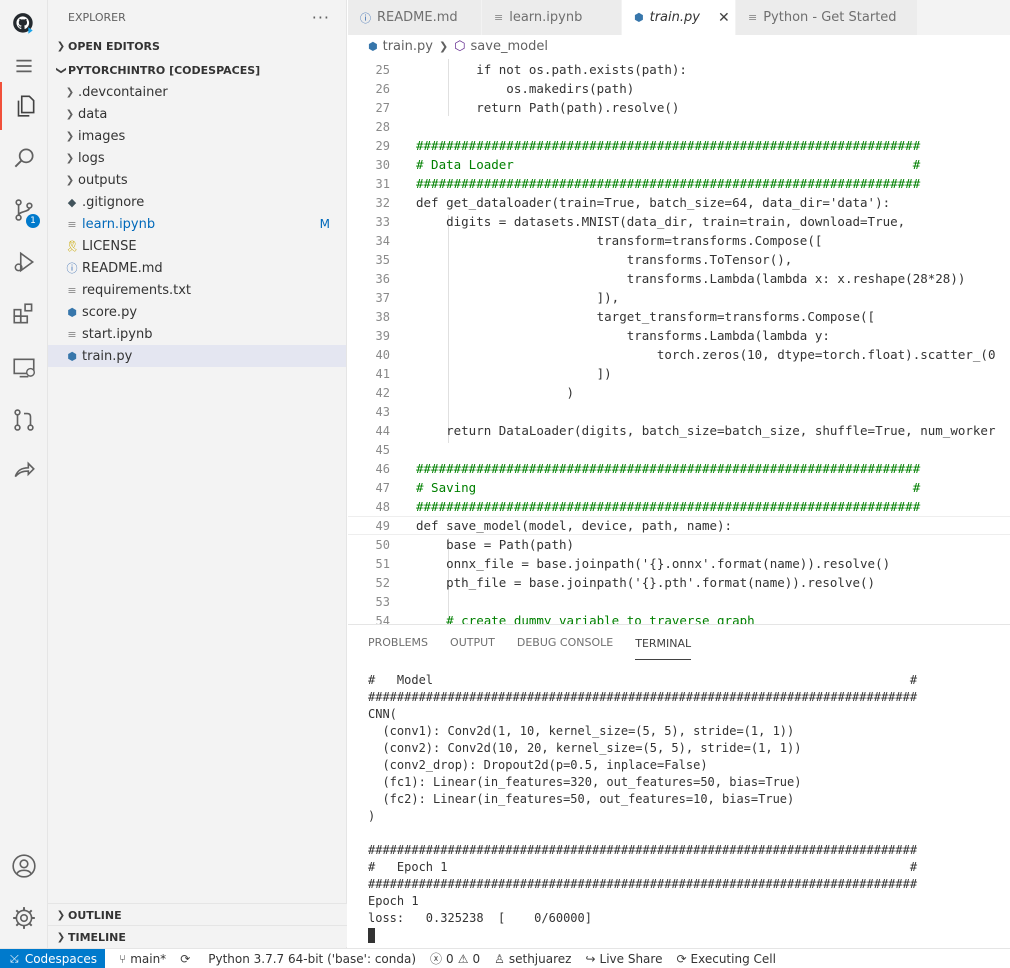  What do you see at coordinates (679, 316) in the screenshot?
I see `code-line: 38 target_transform=transforms.Compose([` at bounding box center [679, 316].